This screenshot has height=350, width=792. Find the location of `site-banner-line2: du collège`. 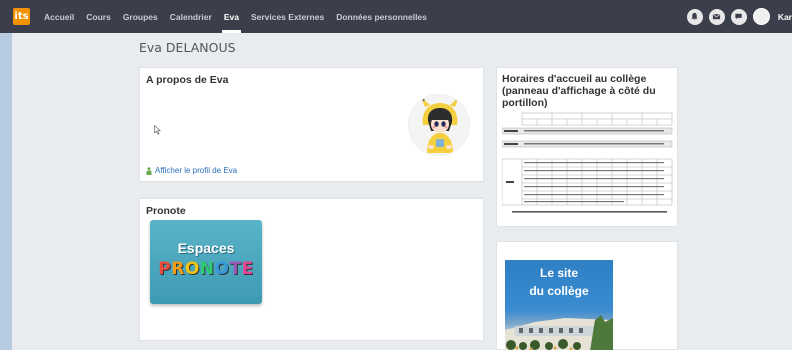

site-banner-line2: du collège is located at coordinates (559, 291).